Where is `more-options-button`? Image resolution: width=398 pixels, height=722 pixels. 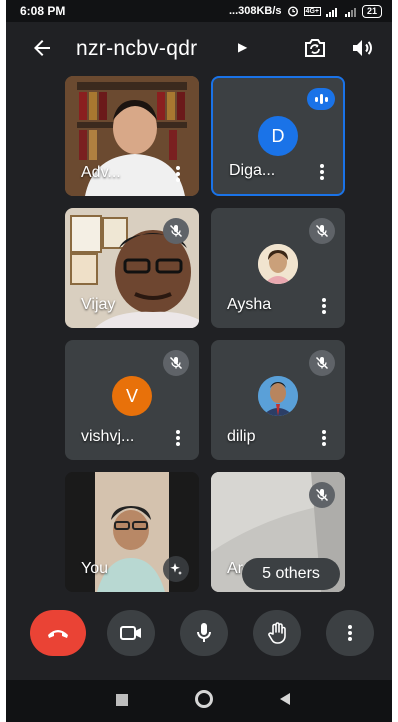 more-options-button is located at coordinates (350, 633).